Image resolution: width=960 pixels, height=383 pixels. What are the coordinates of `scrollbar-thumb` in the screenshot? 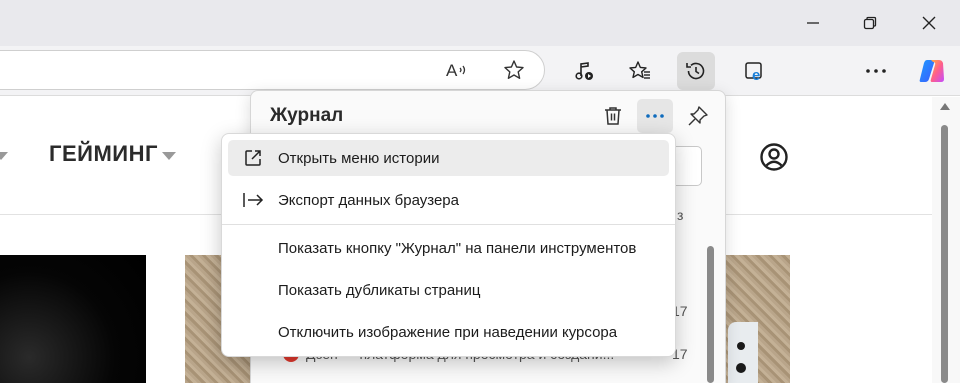 It's located at (944, 254).